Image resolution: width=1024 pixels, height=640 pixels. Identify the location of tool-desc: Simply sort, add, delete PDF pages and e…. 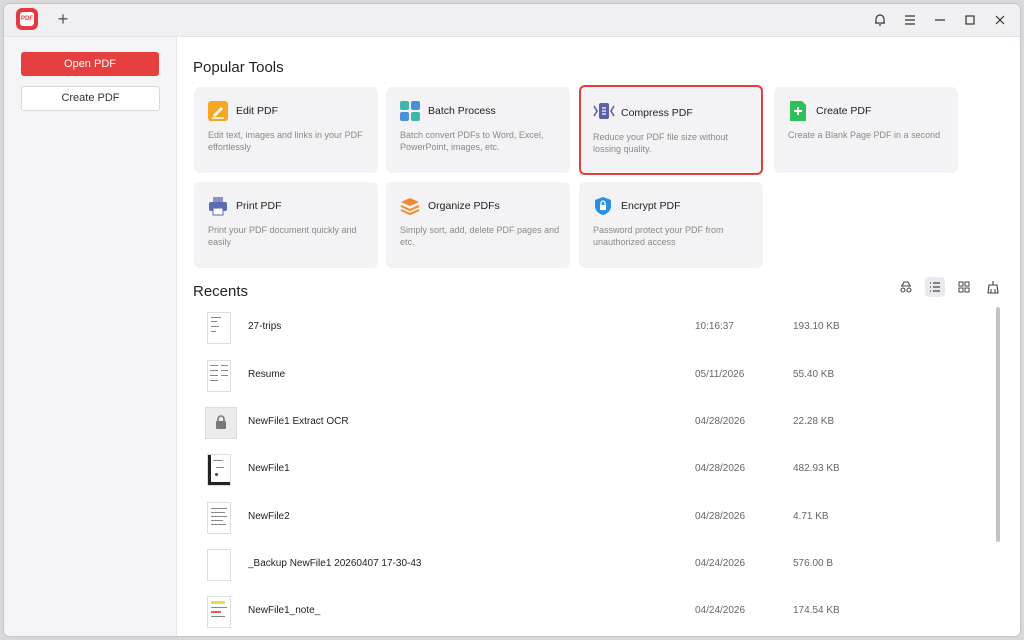
(480, 236).